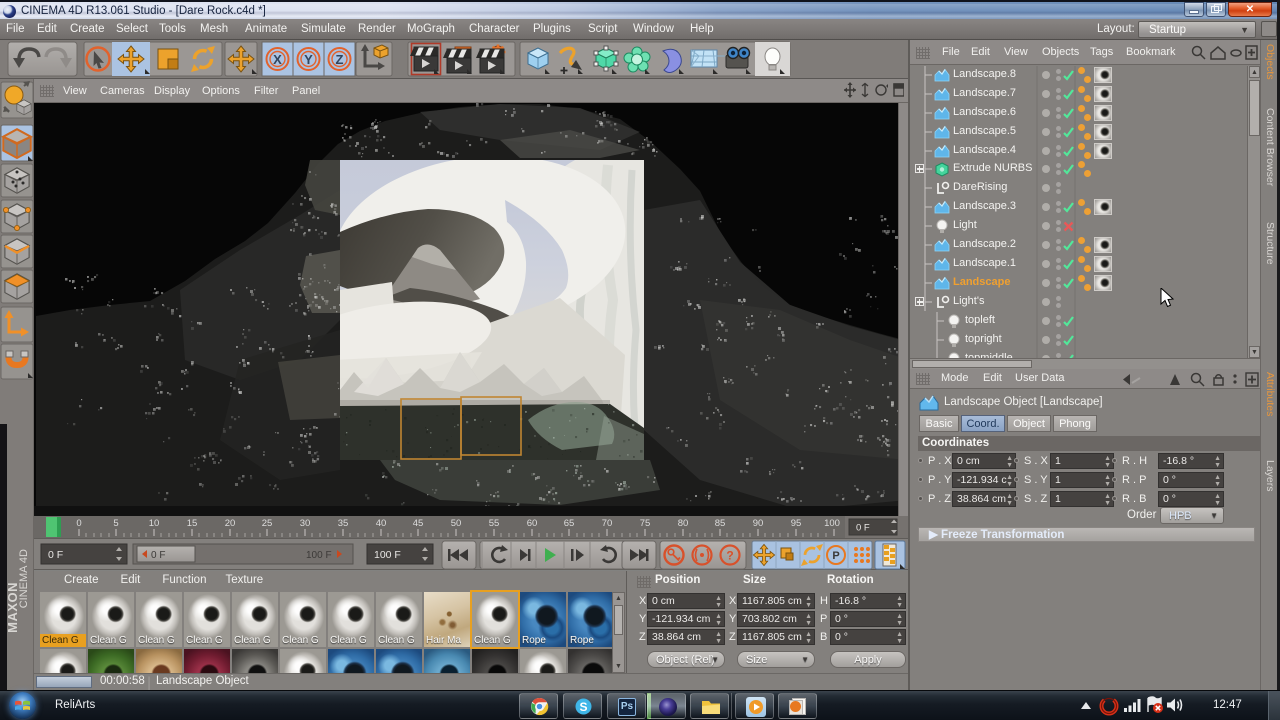  What do you see at coordinates (583, 707) in the screenshot?
I see `svg-text: S` at bounding box center [583, 707].